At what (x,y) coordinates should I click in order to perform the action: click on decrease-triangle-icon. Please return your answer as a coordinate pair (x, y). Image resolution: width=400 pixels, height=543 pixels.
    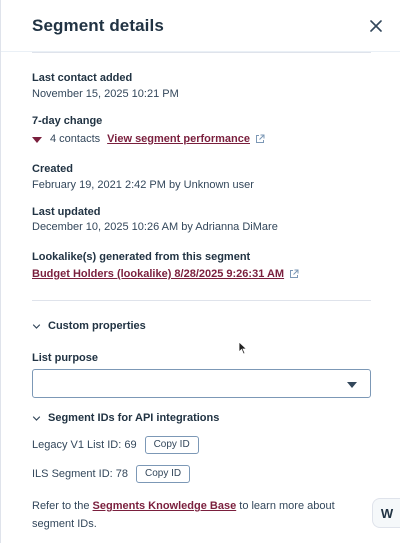
    Looking at the image, I should click on (37, 139).